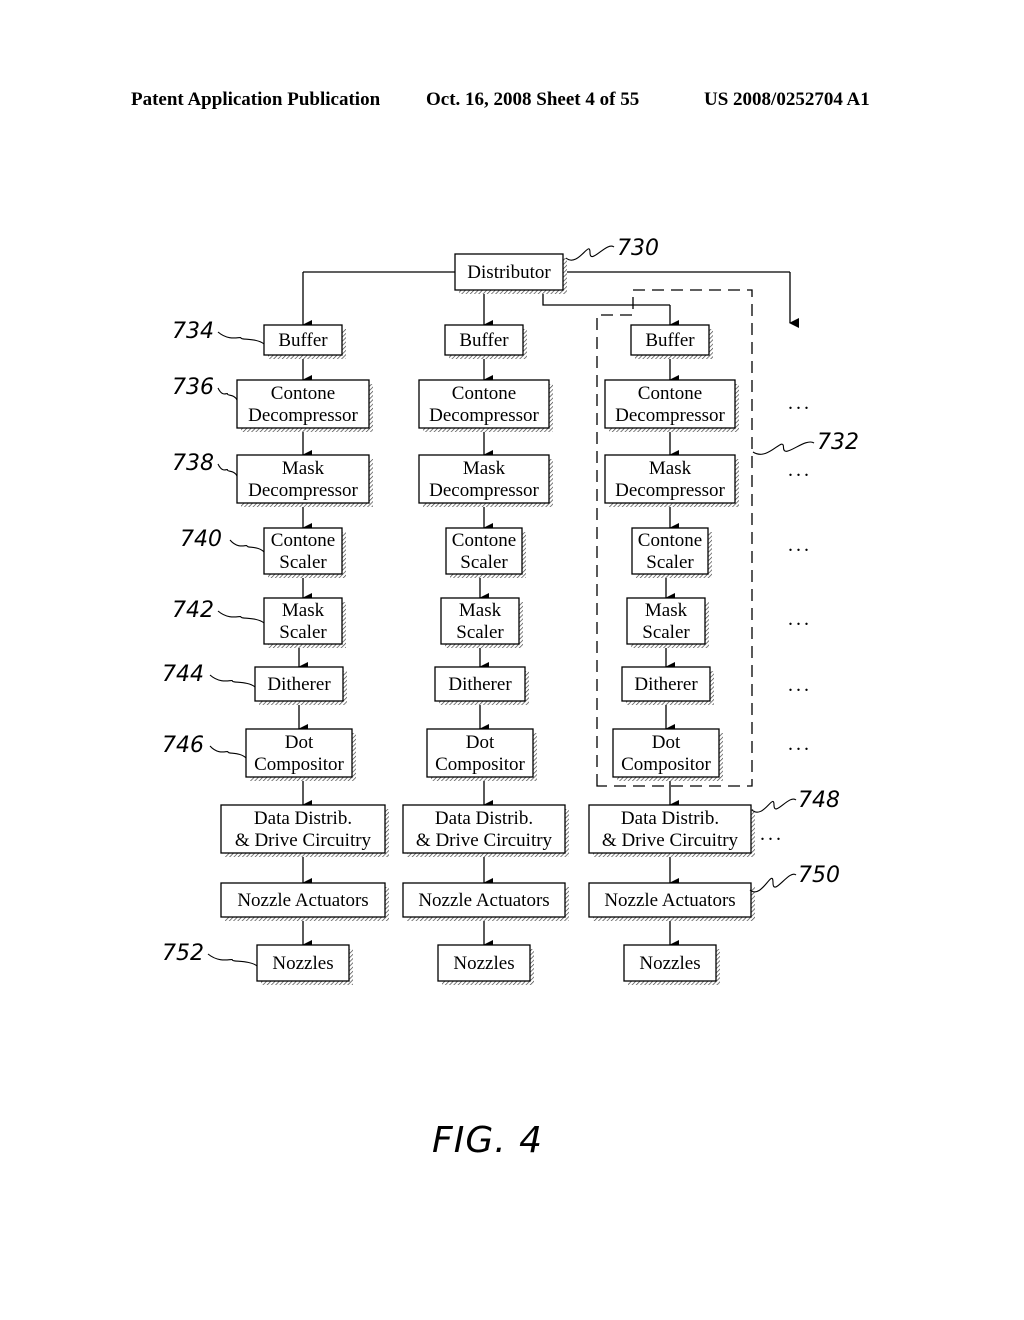 The width and height of the screenshot is (1024, 1320). What do you see at coordinates (193, 463) in the screenshot?
I see `ref-738: 738` at bounding box center [193, 463].